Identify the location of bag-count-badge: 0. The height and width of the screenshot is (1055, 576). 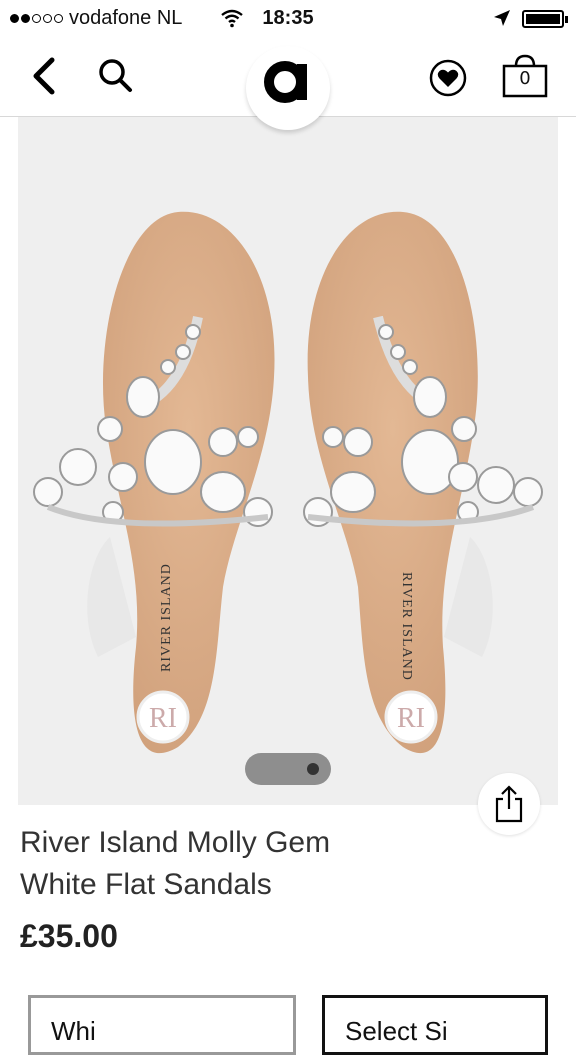
(525, 78).